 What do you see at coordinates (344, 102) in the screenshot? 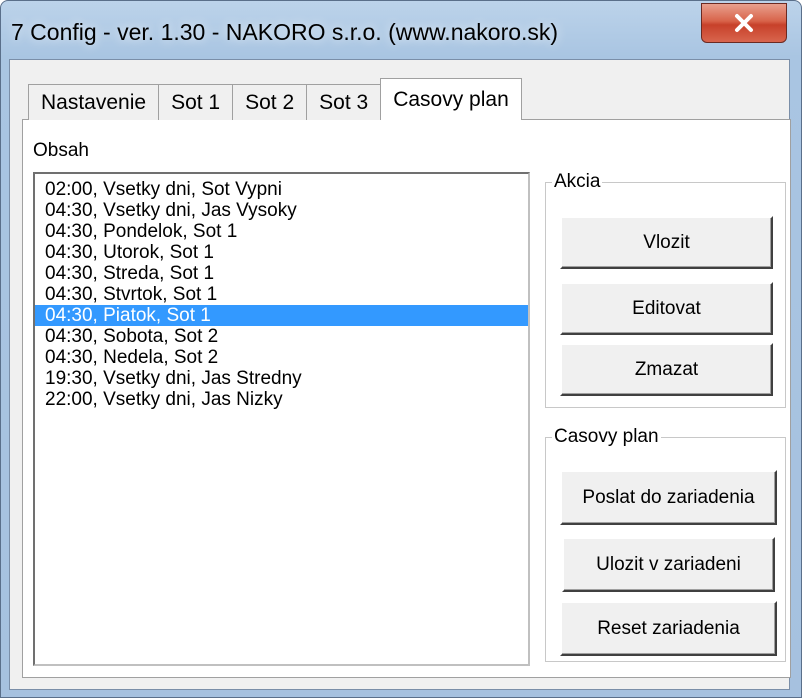
I see `tab-sot-3: Sot 3` at bounding box center [344, 102].